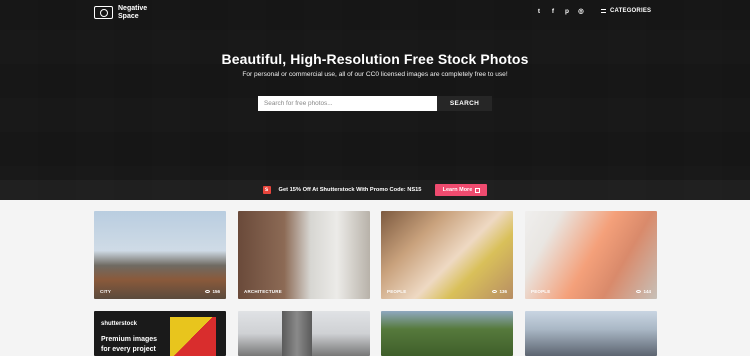  What do you see at coordinates (581, 12) in the screenshot?
I see `instagram-icon: ◎` at bounding box center [581, 12].